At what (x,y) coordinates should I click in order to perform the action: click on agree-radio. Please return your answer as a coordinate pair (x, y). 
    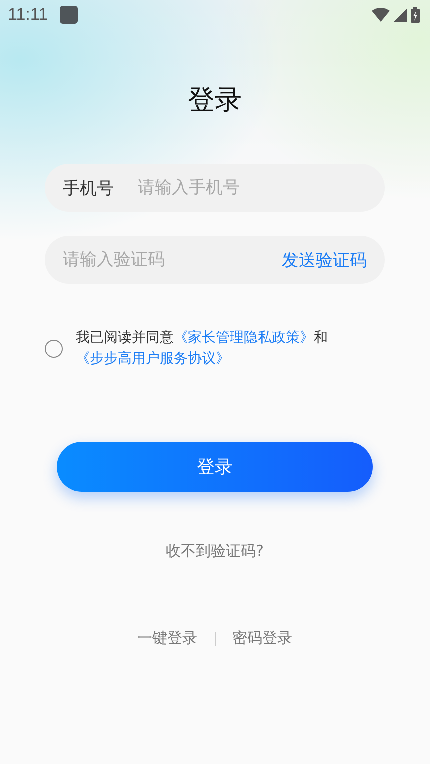
    Looking at the image, I should click on (54, 349).